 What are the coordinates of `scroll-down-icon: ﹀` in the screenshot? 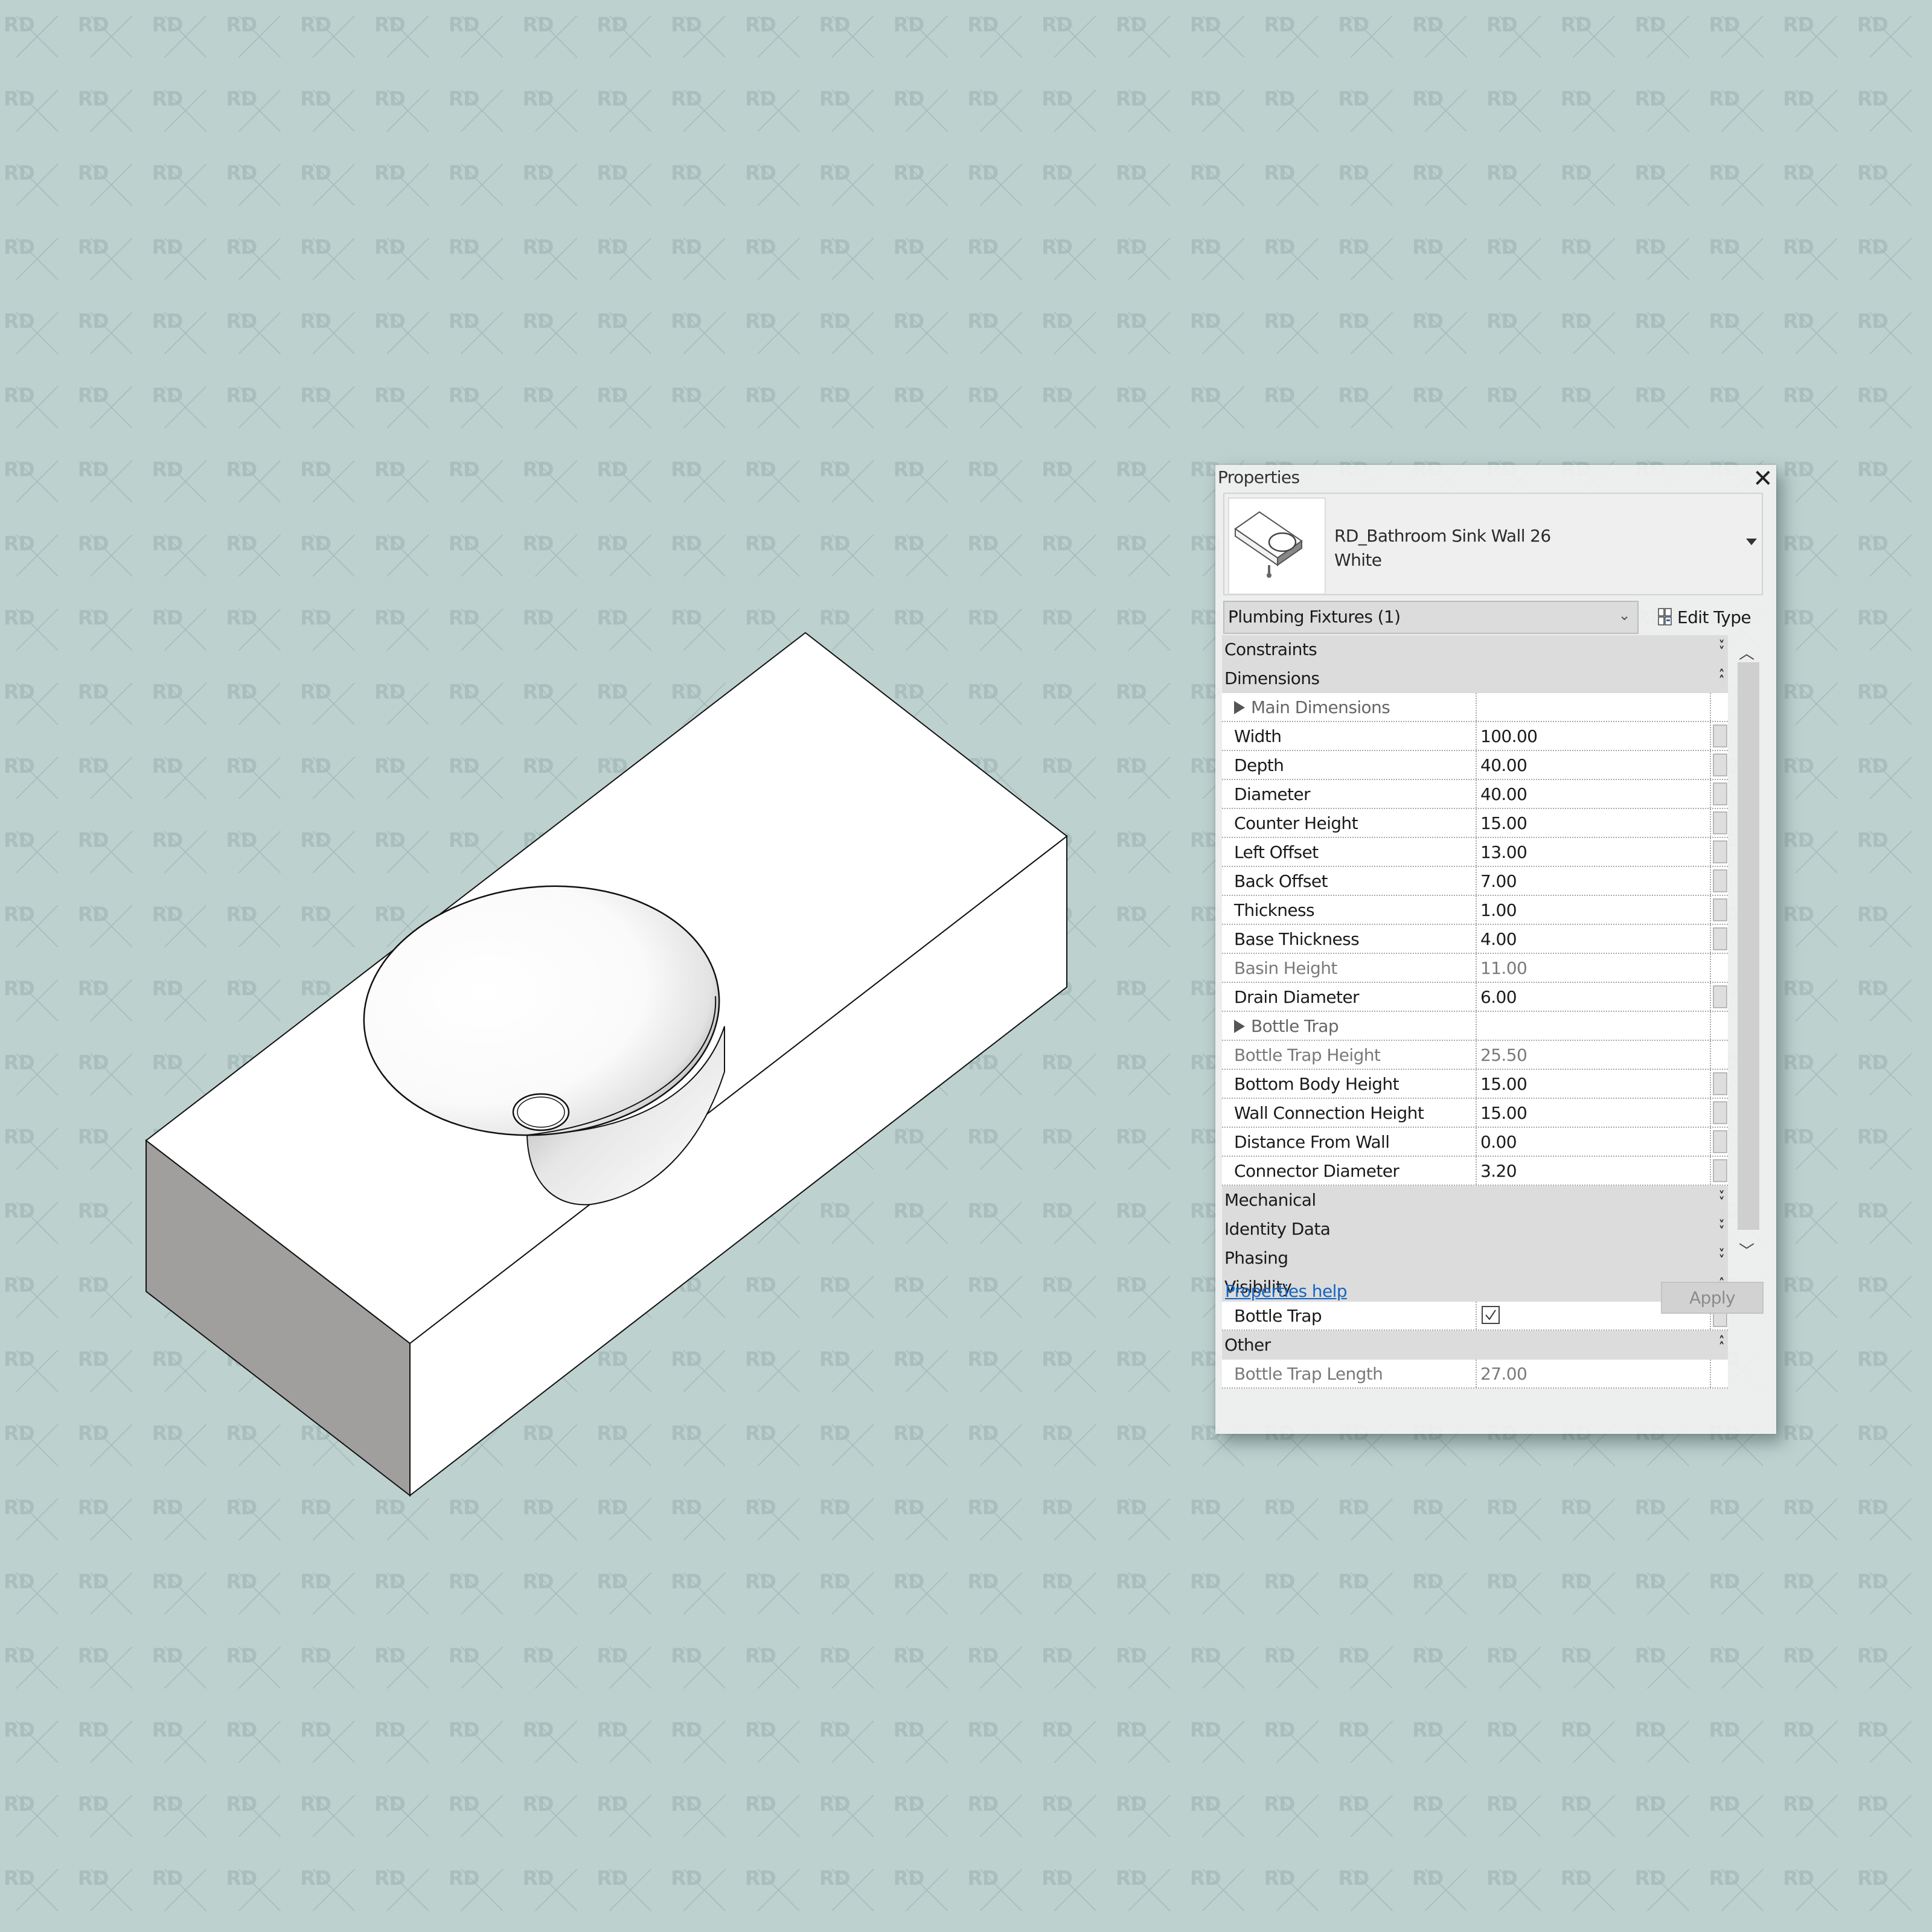 It's located at (1747, 1250).